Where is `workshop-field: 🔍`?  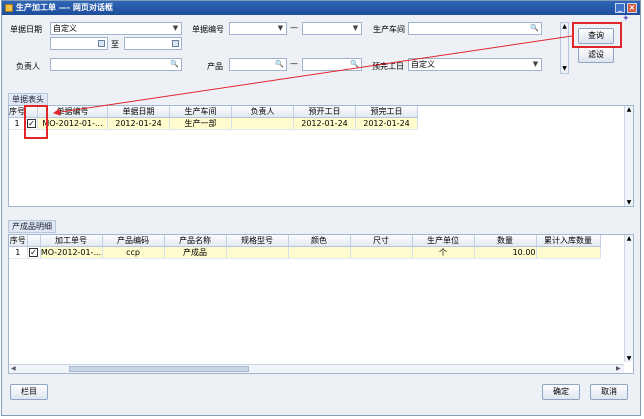 workshop-field: 🔍 is located at coordinates (475, 28).